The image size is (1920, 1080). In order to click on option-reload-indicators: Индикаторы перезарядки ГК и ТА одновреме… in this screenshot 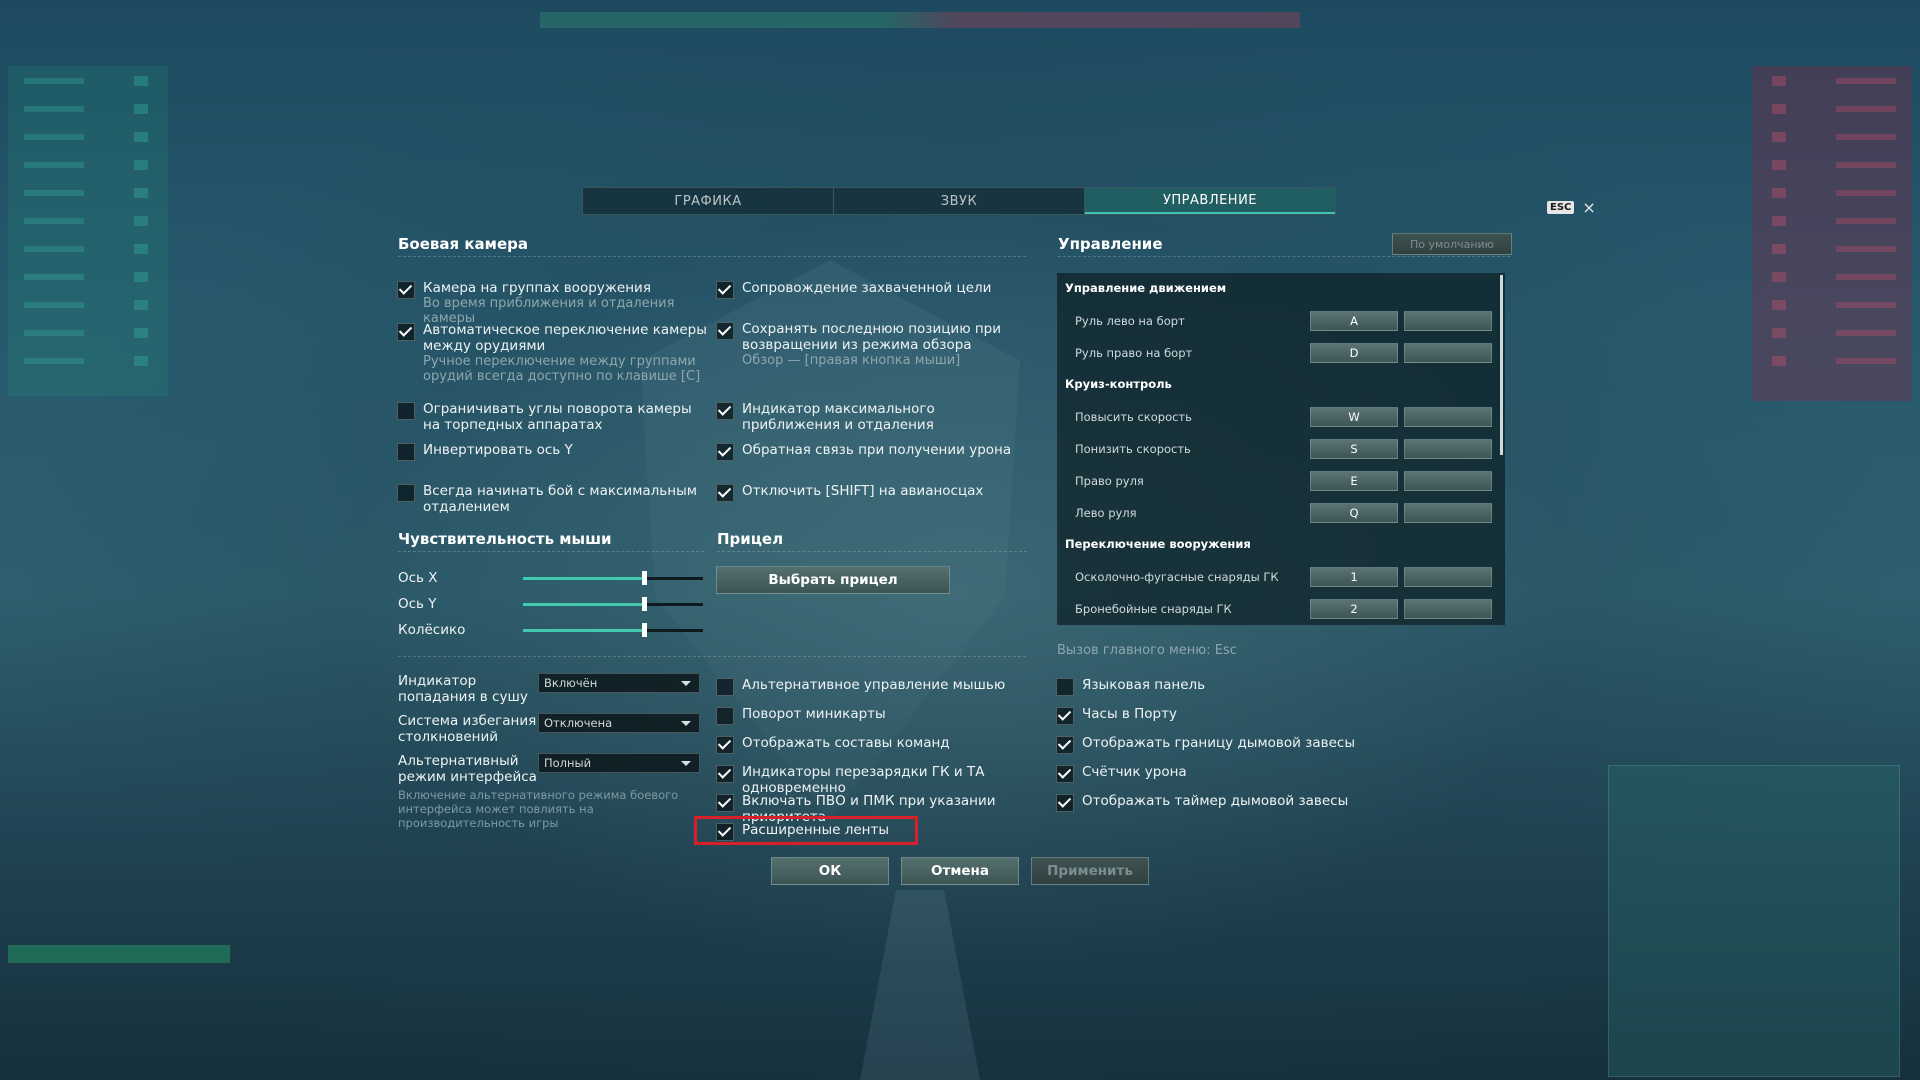, I will do `click(881, 780)`.